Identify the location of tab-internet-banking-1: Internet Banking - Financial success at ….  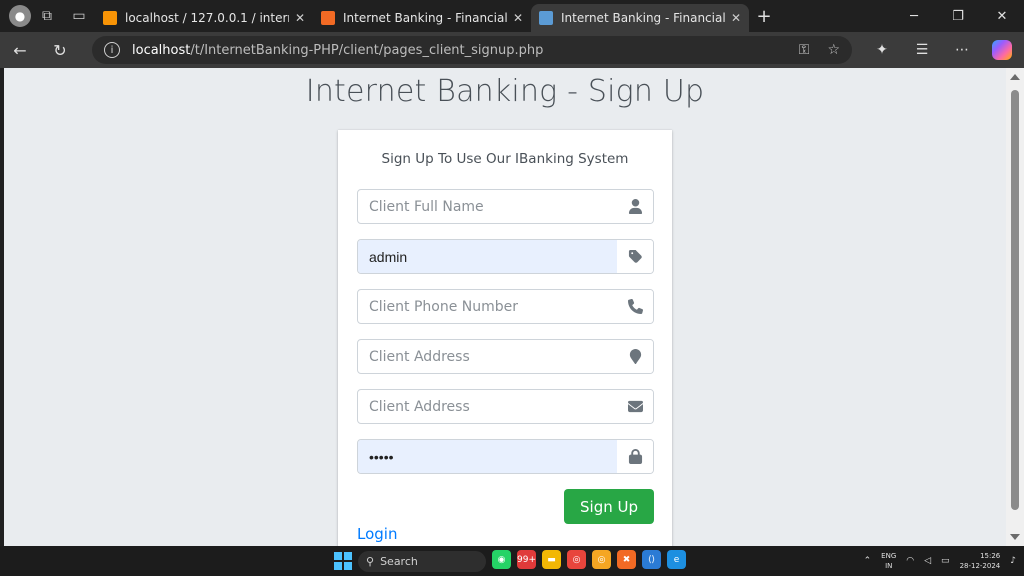
(422, 18).